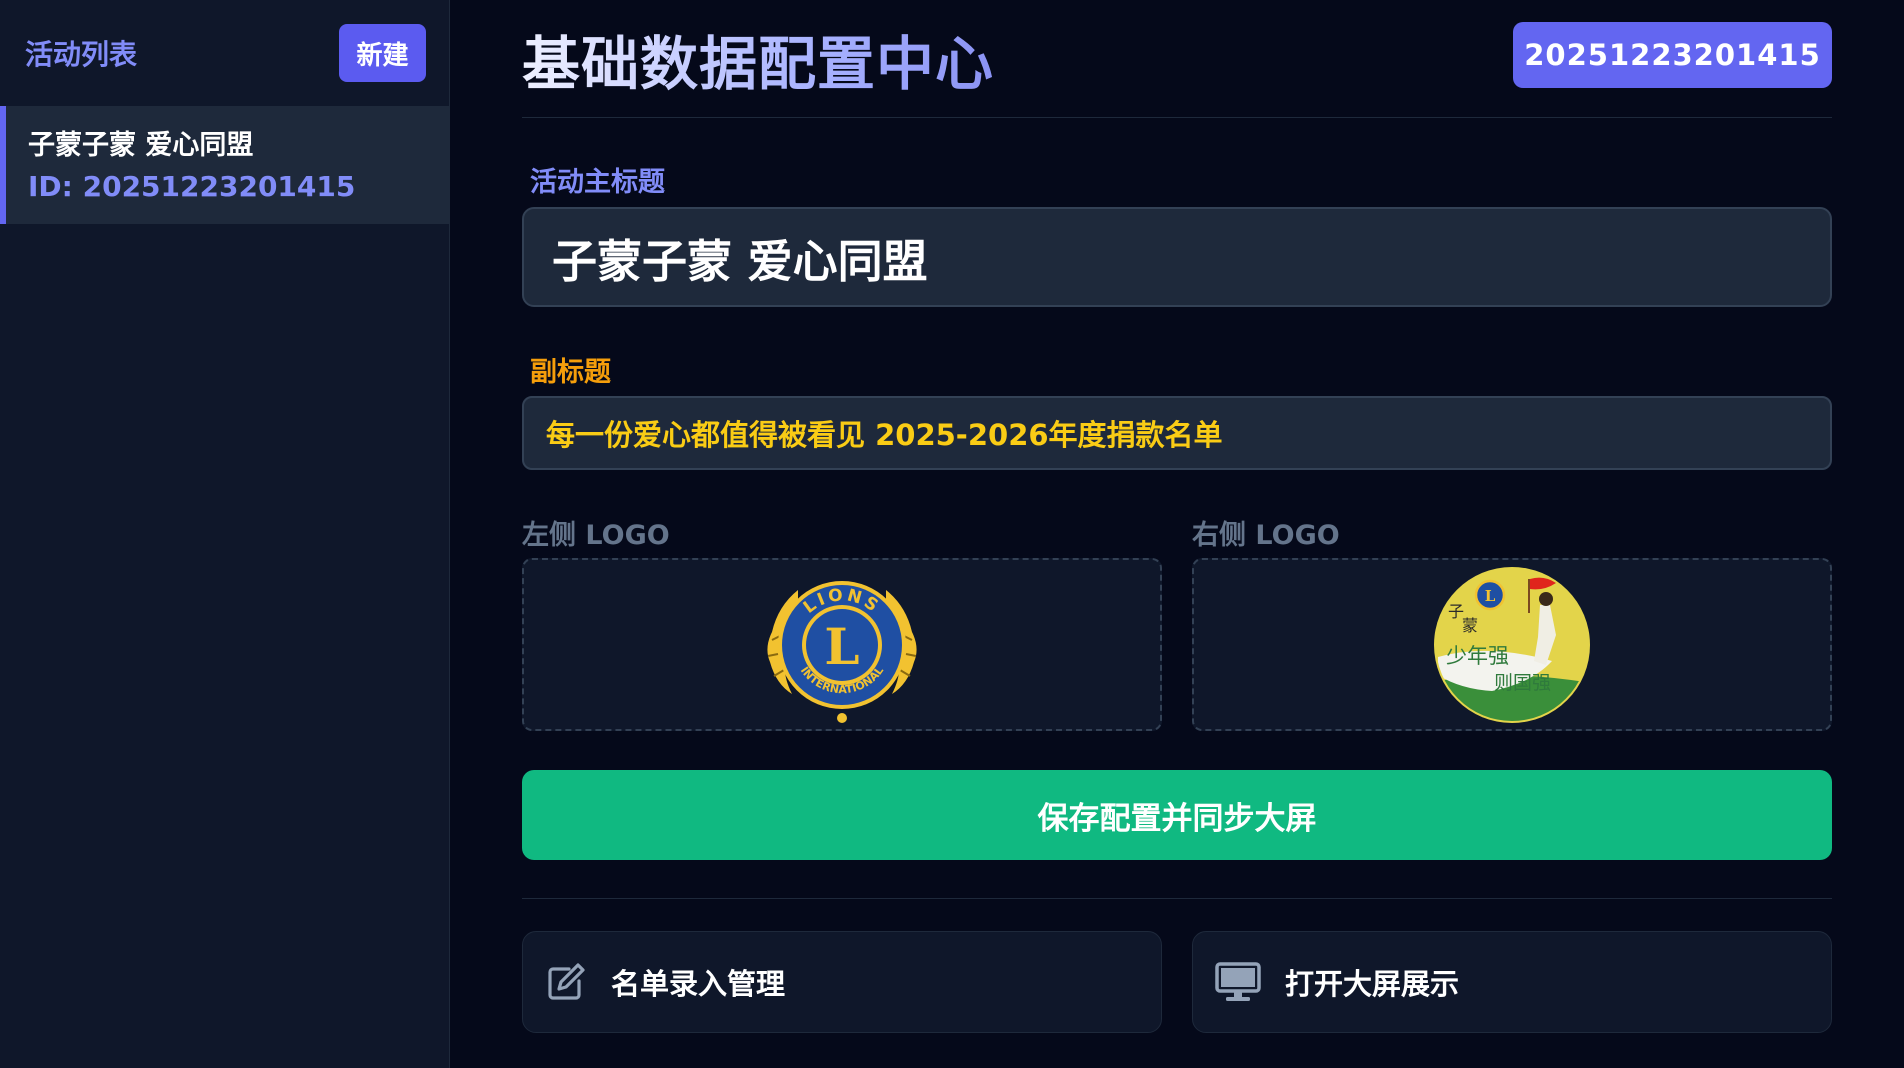  What do you see at coordinates (382, 53) in the screenshot?
I see `new-activity-button: 新建` at bounding box center [382, 53].